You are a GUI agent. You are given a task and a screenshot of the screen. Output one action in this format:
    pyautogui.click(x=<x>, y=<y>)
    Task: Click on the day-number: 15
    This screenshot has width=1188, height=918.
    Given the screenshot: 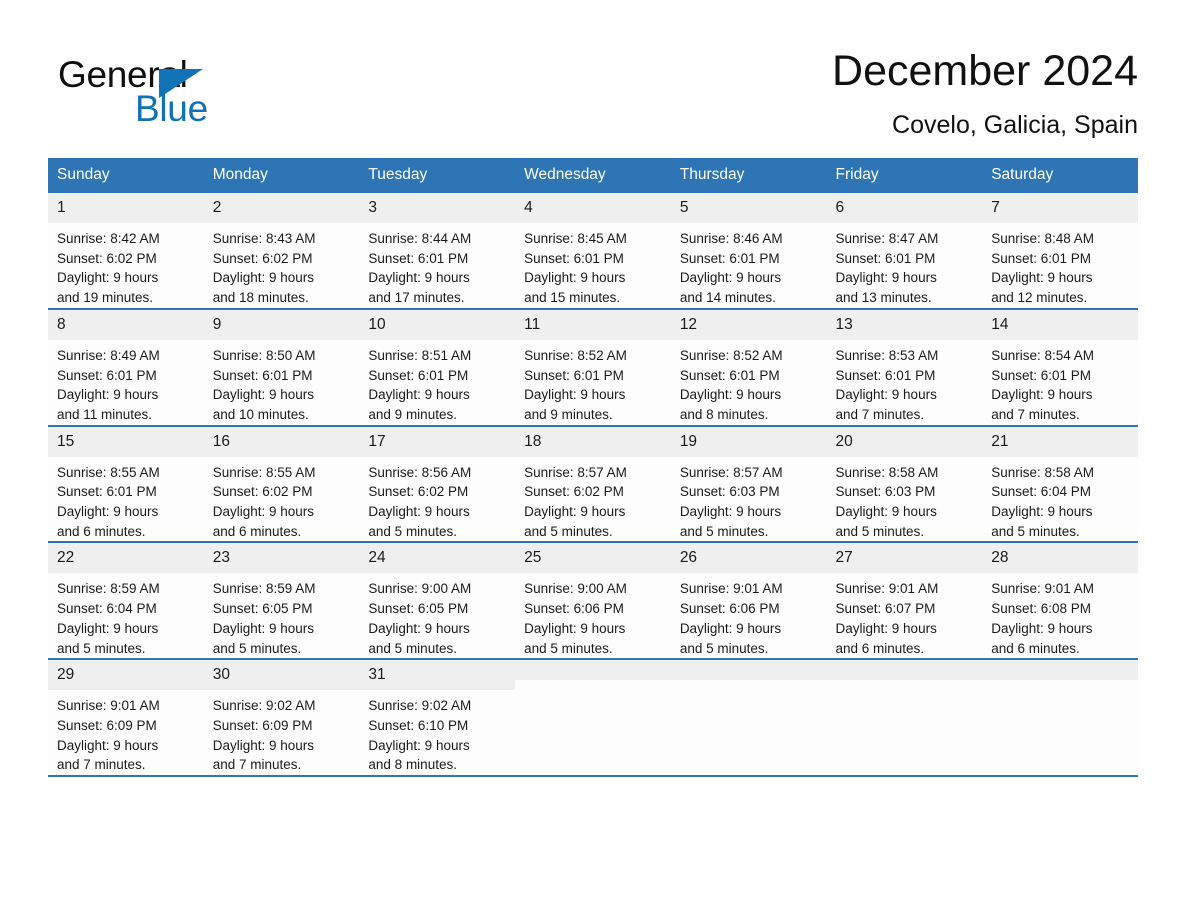 What is the action you would take?
    pyautogui.click(x=126, y=441)
    